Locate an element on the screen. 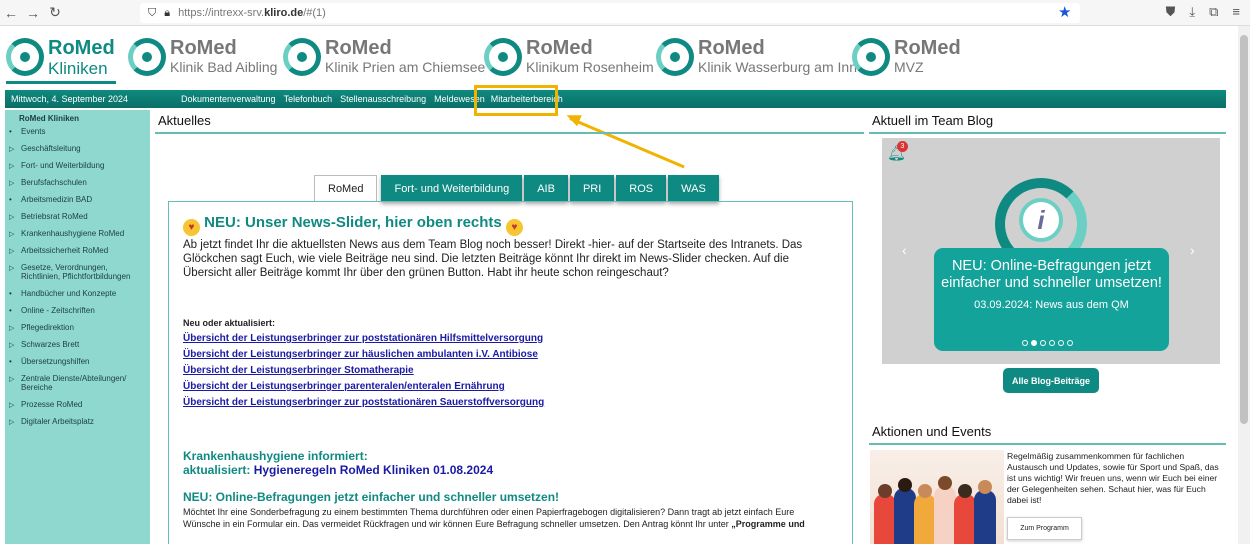  hygiene-rules-link: Hygieneregeln RoMed Kliniken 01.08.2024 is located at coordinates (373, 470).